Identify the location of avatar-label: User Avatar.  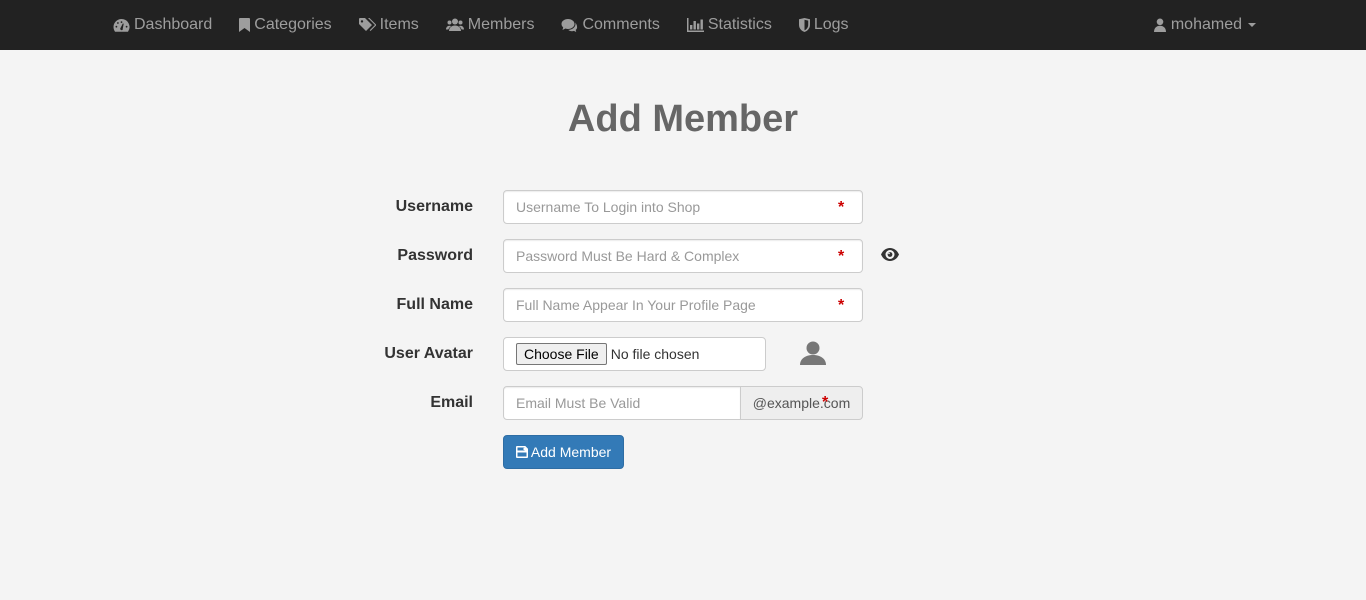
(428, 353).